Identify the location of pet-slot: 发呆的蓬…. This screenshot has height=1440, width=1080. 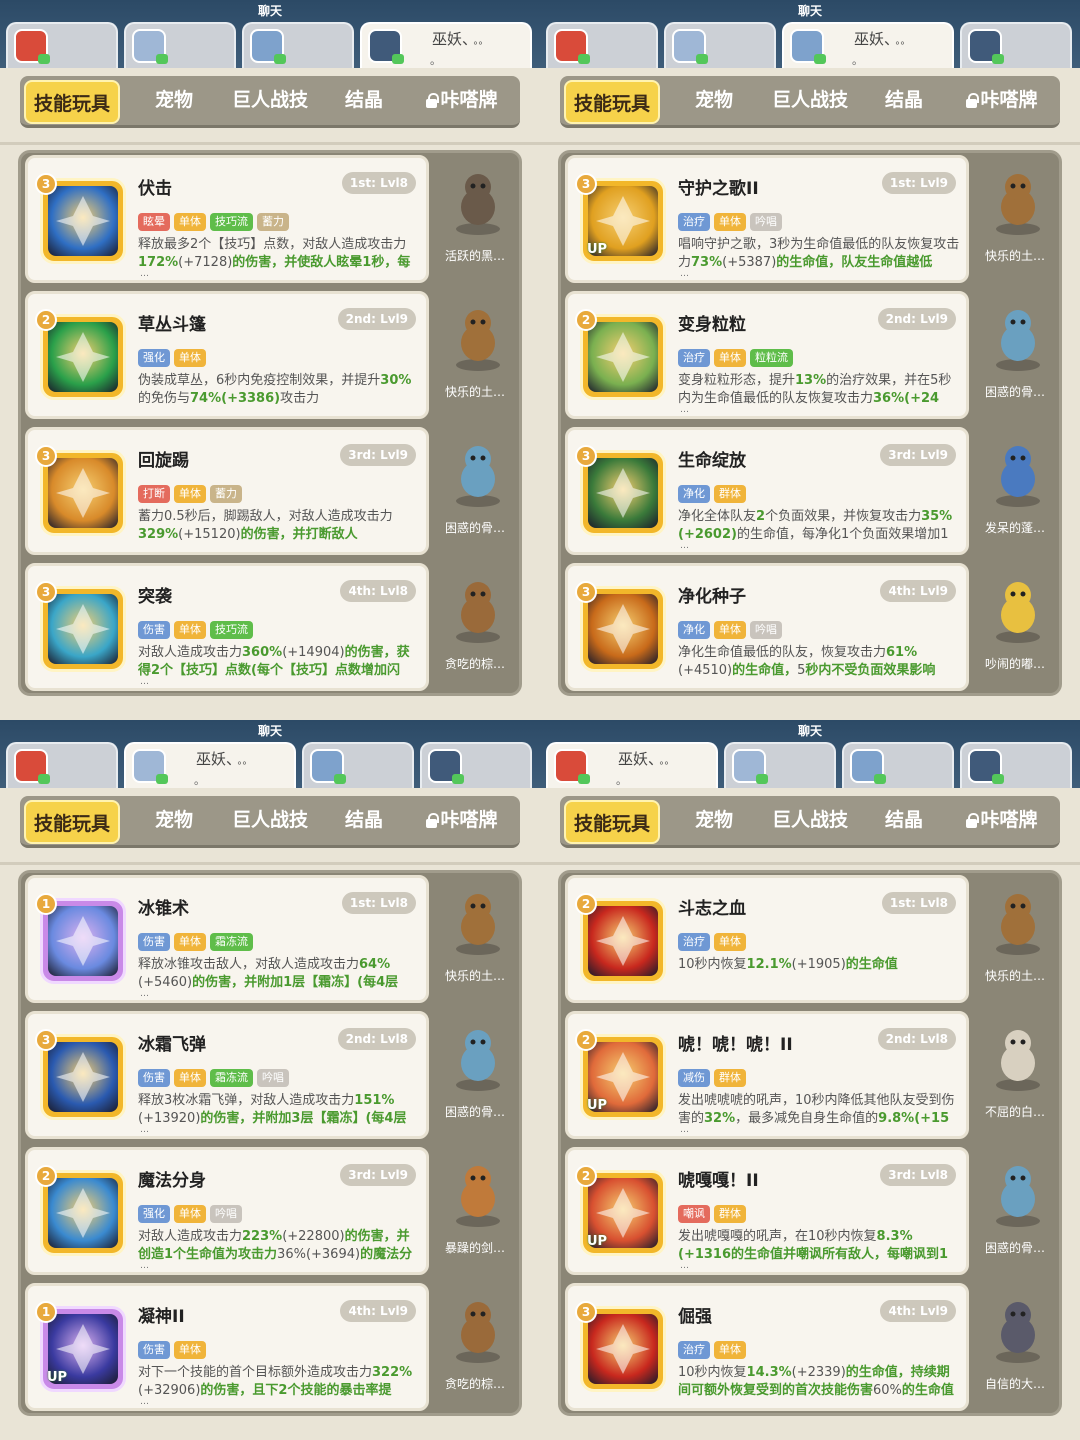
(1014, 491).